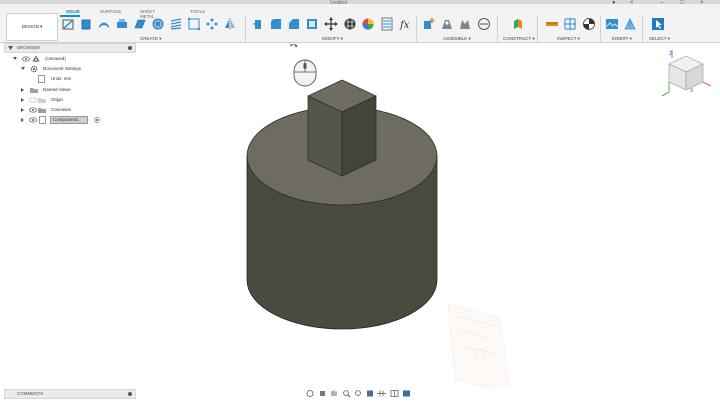 Image resolution: width=720 pixels, height=404 pixels. I want to click on sweep-icon, so click(122, 24).